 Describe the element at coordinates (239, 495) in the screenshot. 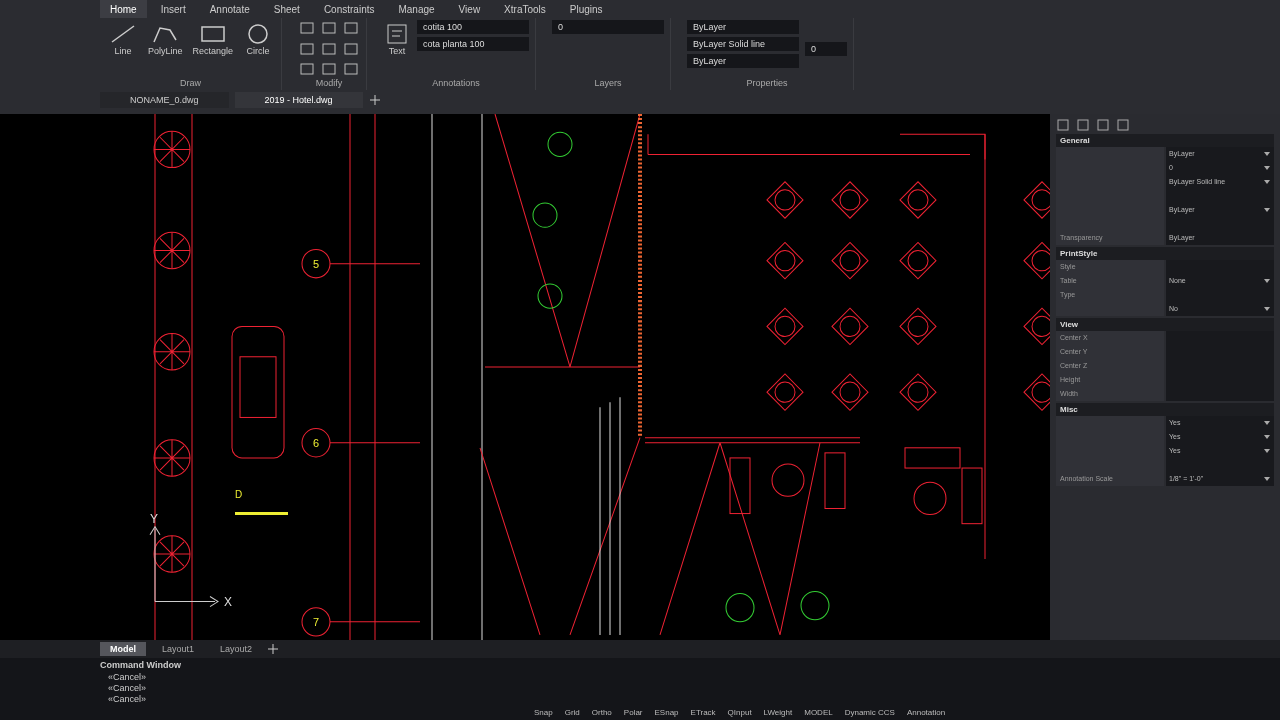

I see `point-label: D` at that location.